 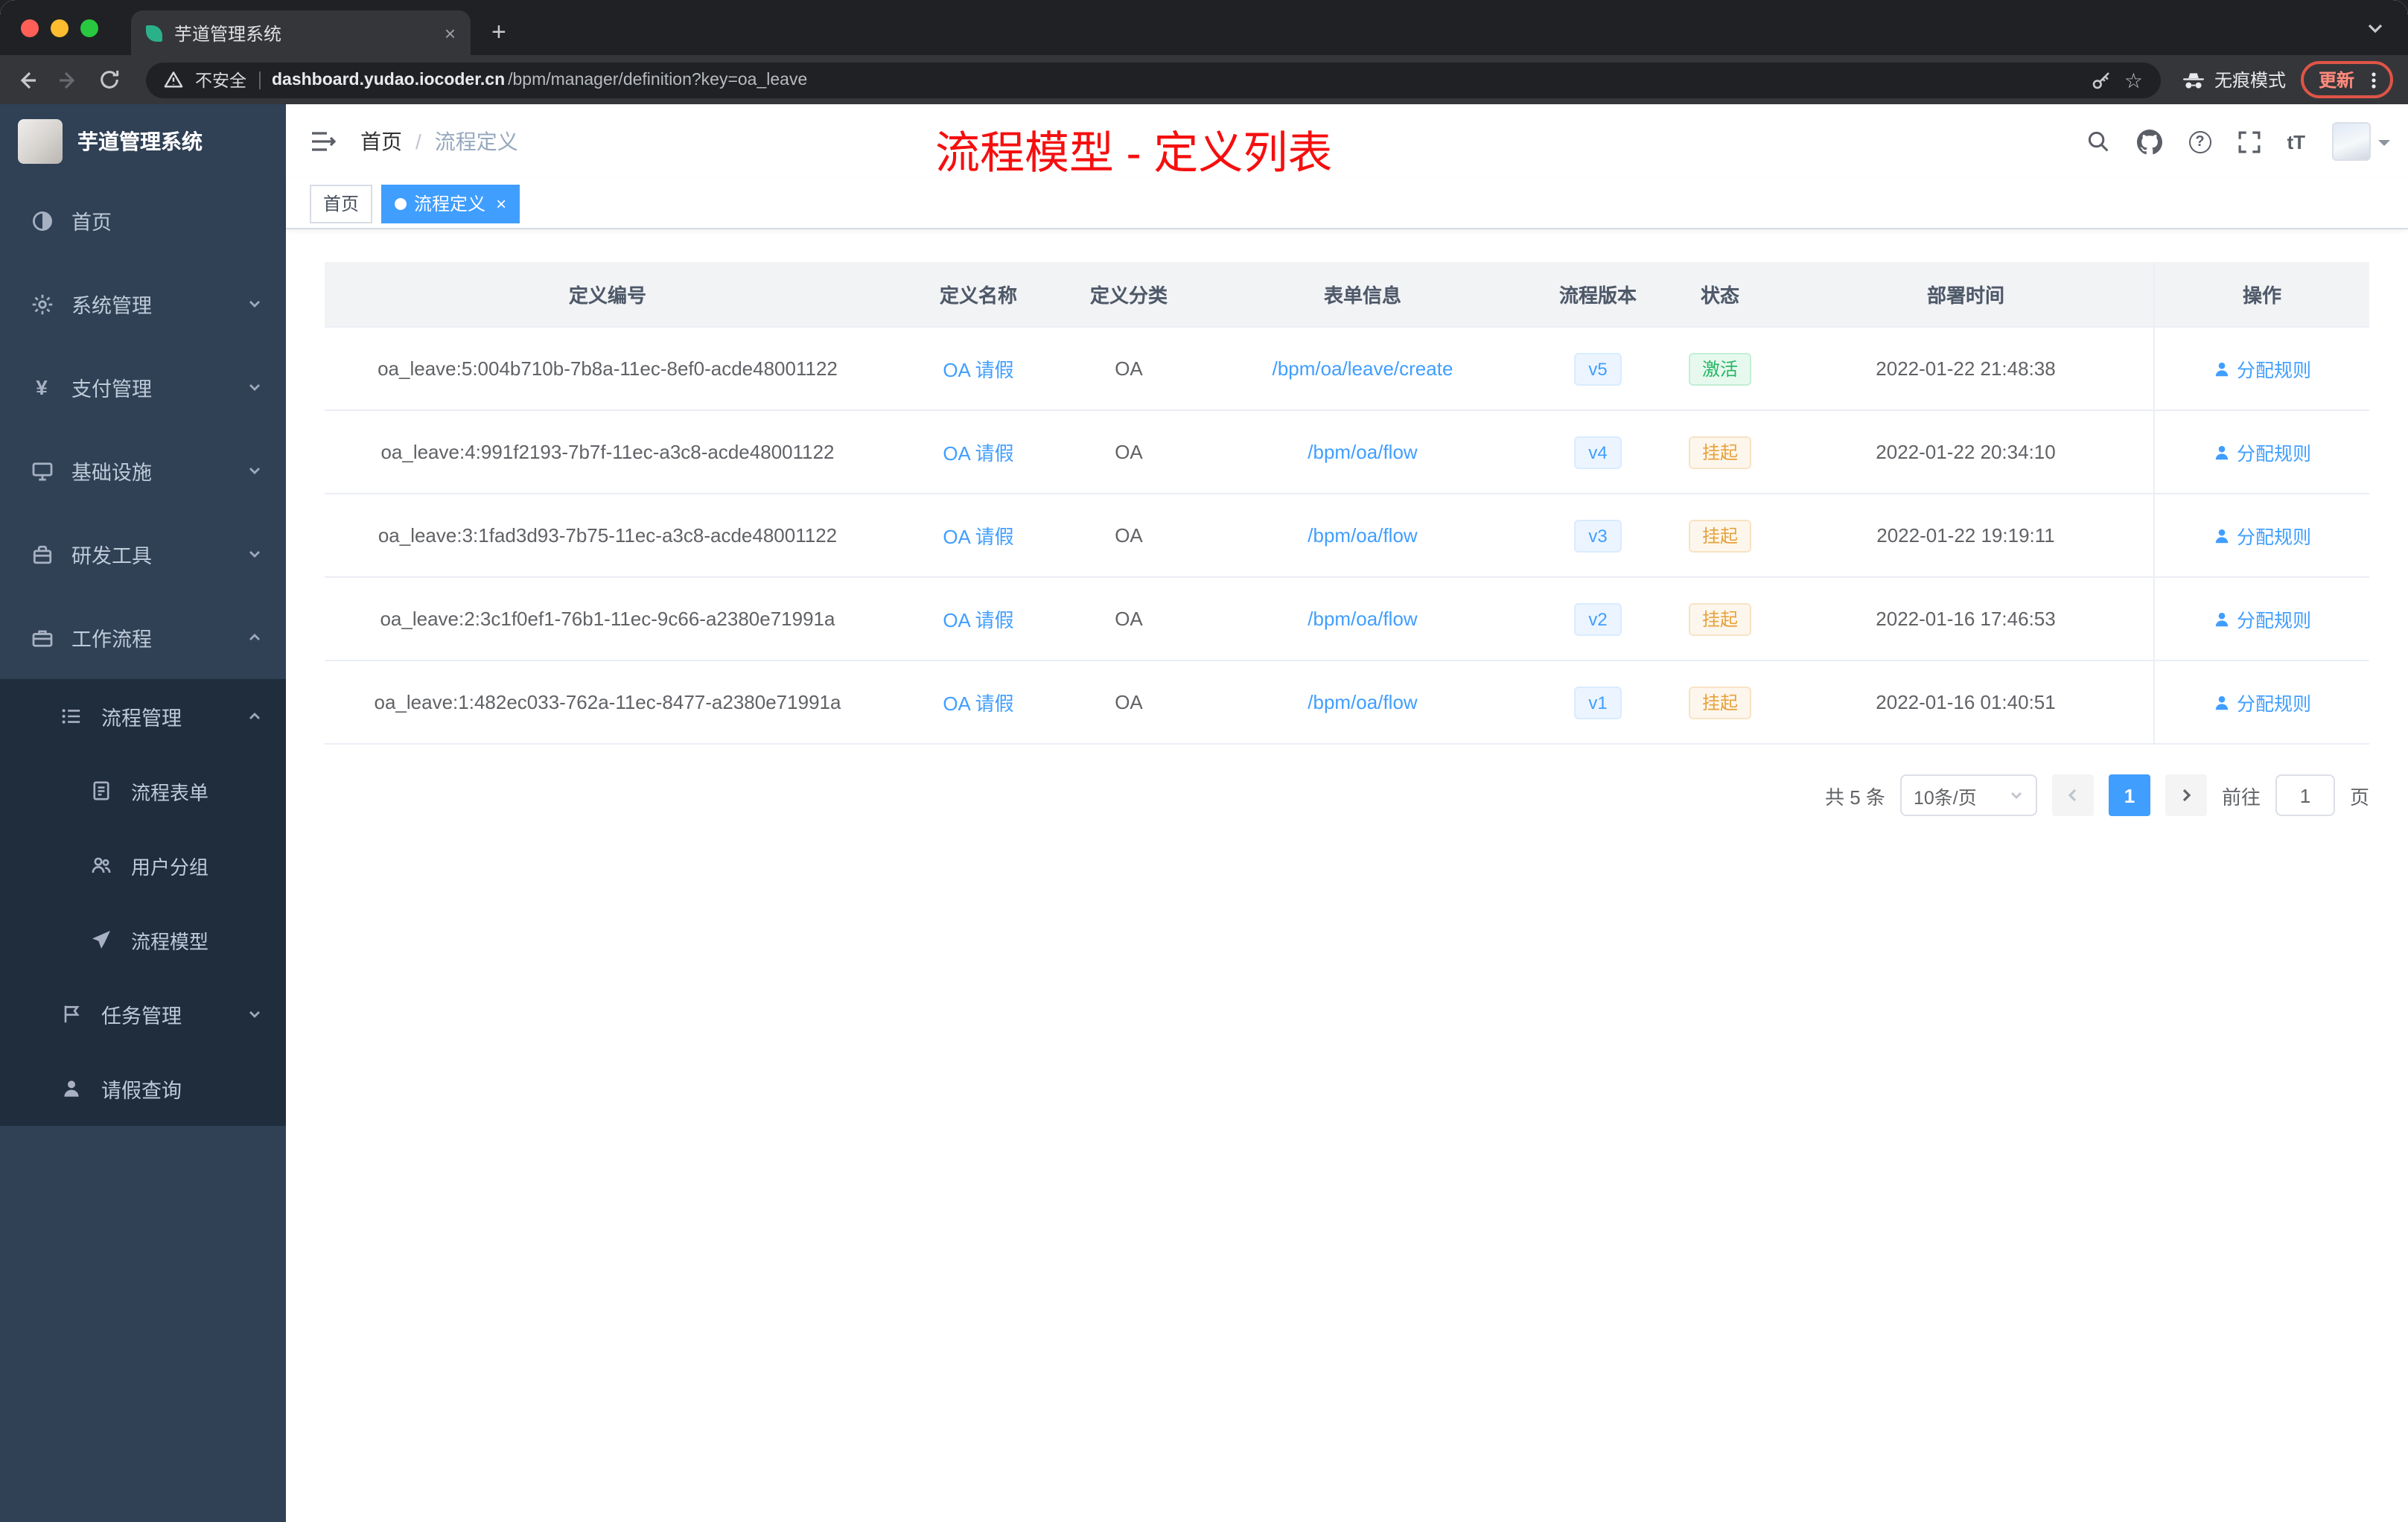 I want to click on tag-label: 流程定义, so click(x=450, y=204).